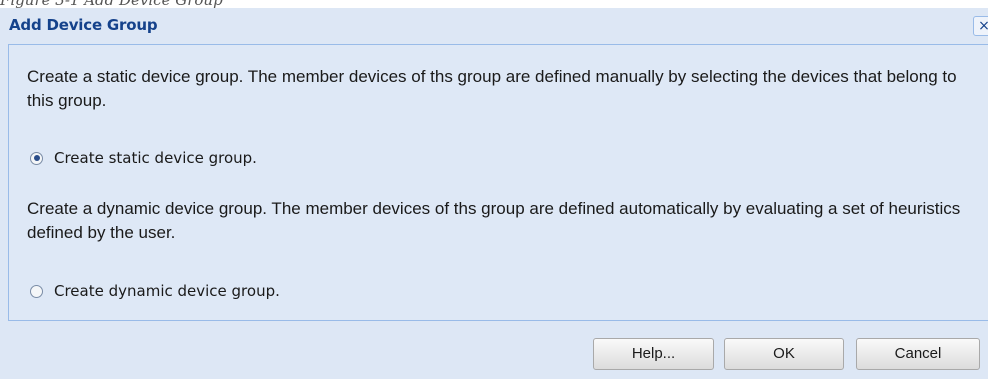  What do you see at coordinates (784, 354) in the screenshot?
I see `ok-button: OK` at bounding box center [784, 354].